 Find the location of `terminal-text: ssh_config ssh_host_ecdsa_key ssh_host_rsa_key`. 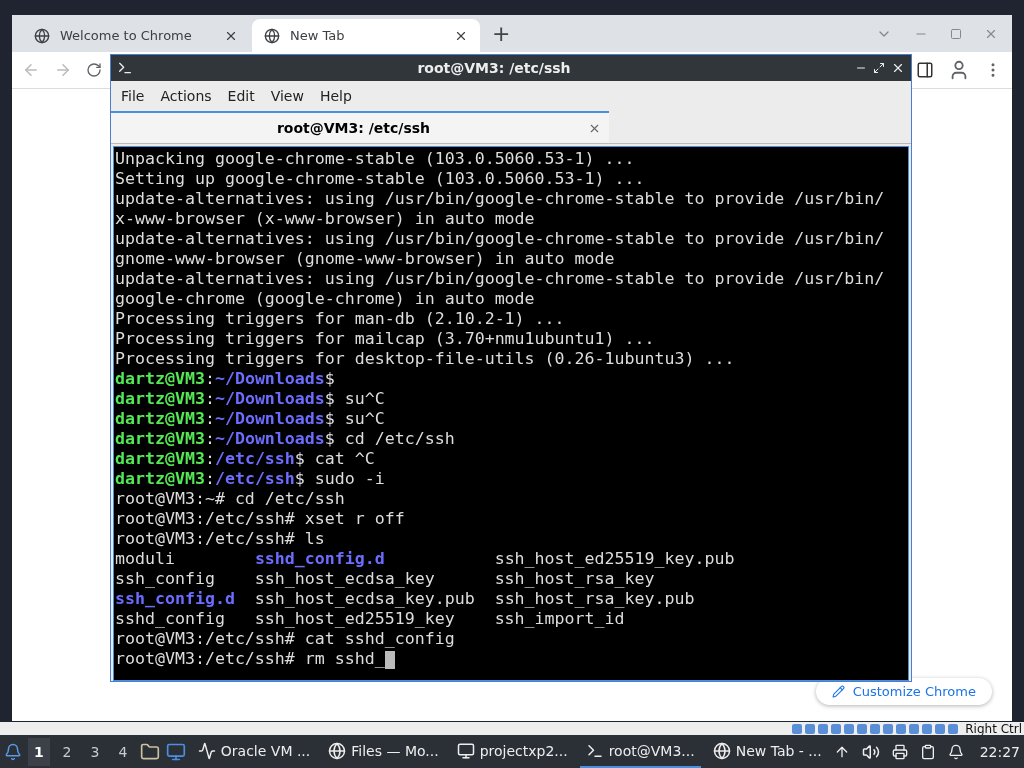

terminal-text: ssh_config ssh_host_ecdsa_key ssh_host_rsa_key is located at coordinates (385, 578).